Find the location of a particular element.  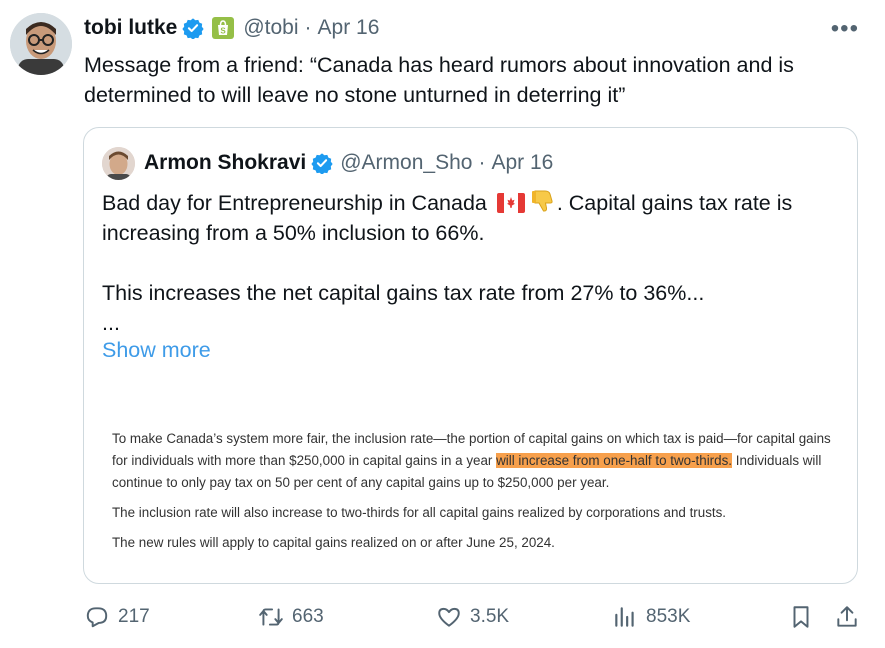

author-handle: @tobi is located at coordinates (270, 28).